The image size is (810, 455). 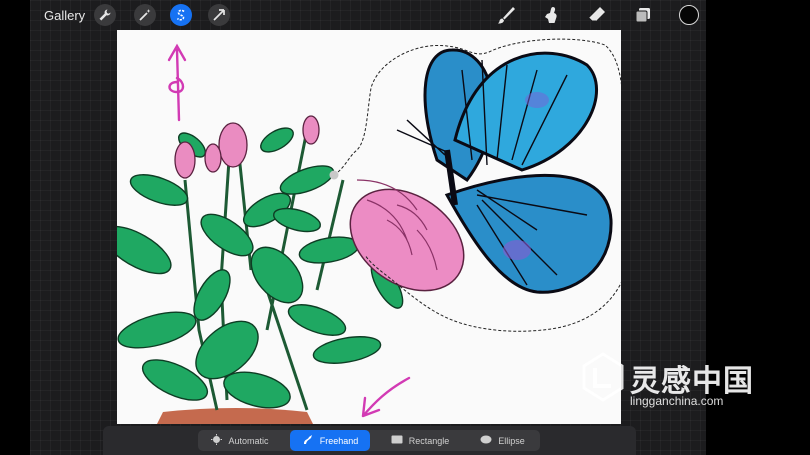 I want to click on transform-arrow-icon, so click(x=219, y=15).